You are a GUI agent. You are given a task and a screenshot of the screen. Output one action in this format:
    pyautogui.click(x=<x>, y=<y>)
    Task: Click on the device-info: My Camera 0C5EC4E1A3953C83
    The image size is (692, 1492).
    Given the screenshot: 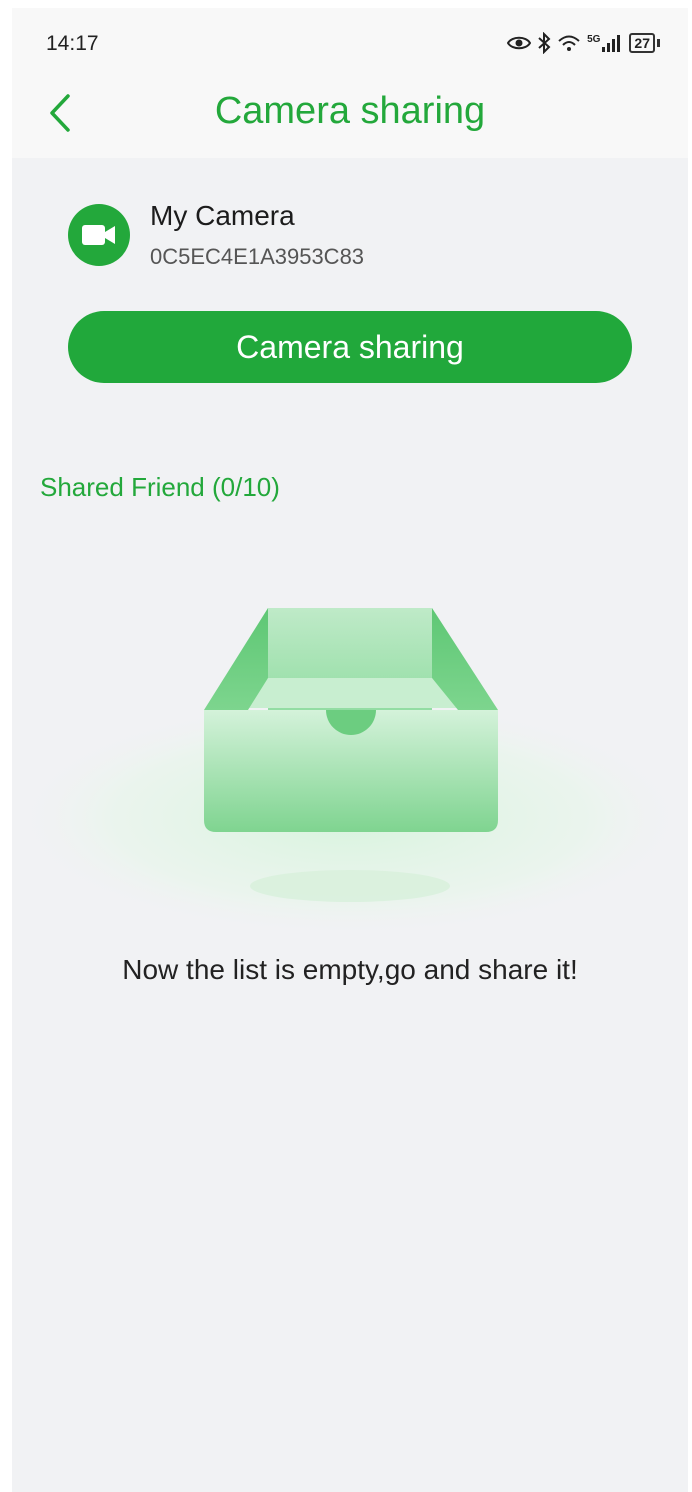 What is the action you would take?
    pyautogui.click(x=348, y=240)
    